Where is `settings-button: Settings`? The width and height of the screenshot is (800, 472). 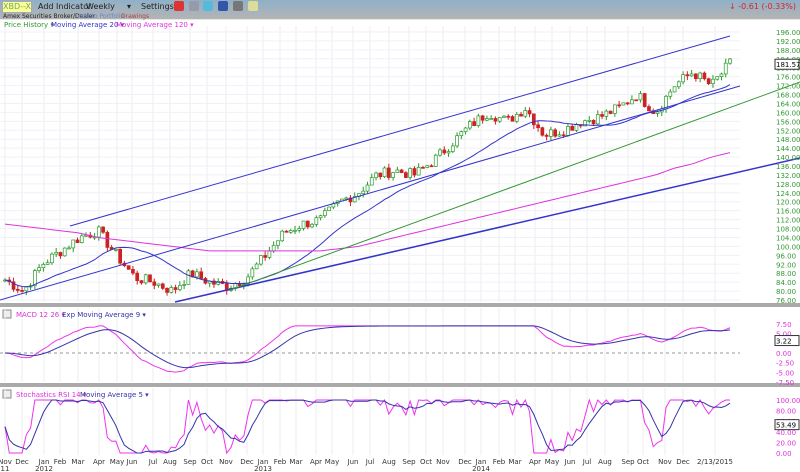
settings-button: Settings is located at coordinates (157, 6).